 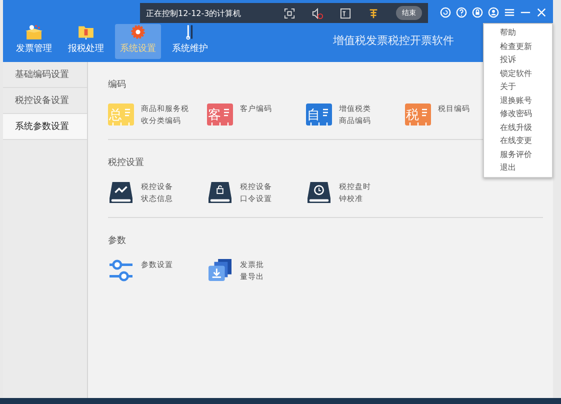 I want to click on pin-icon, so click(x=373, y=13).